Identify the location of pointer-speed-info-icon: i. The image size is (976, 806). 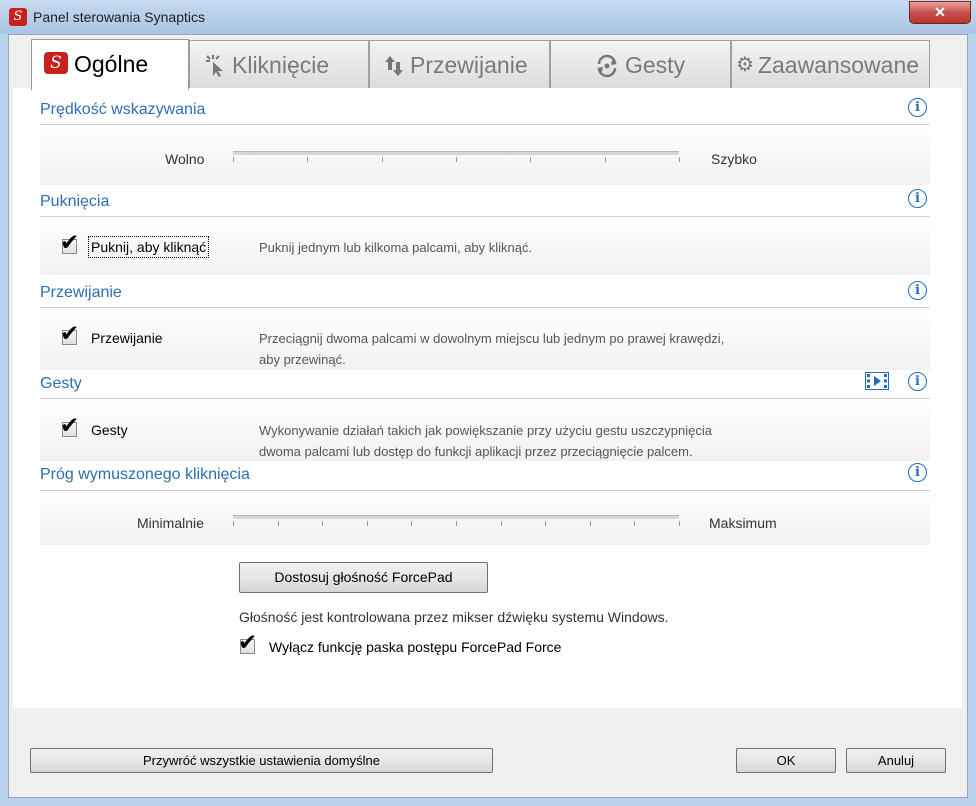
(917, 107).